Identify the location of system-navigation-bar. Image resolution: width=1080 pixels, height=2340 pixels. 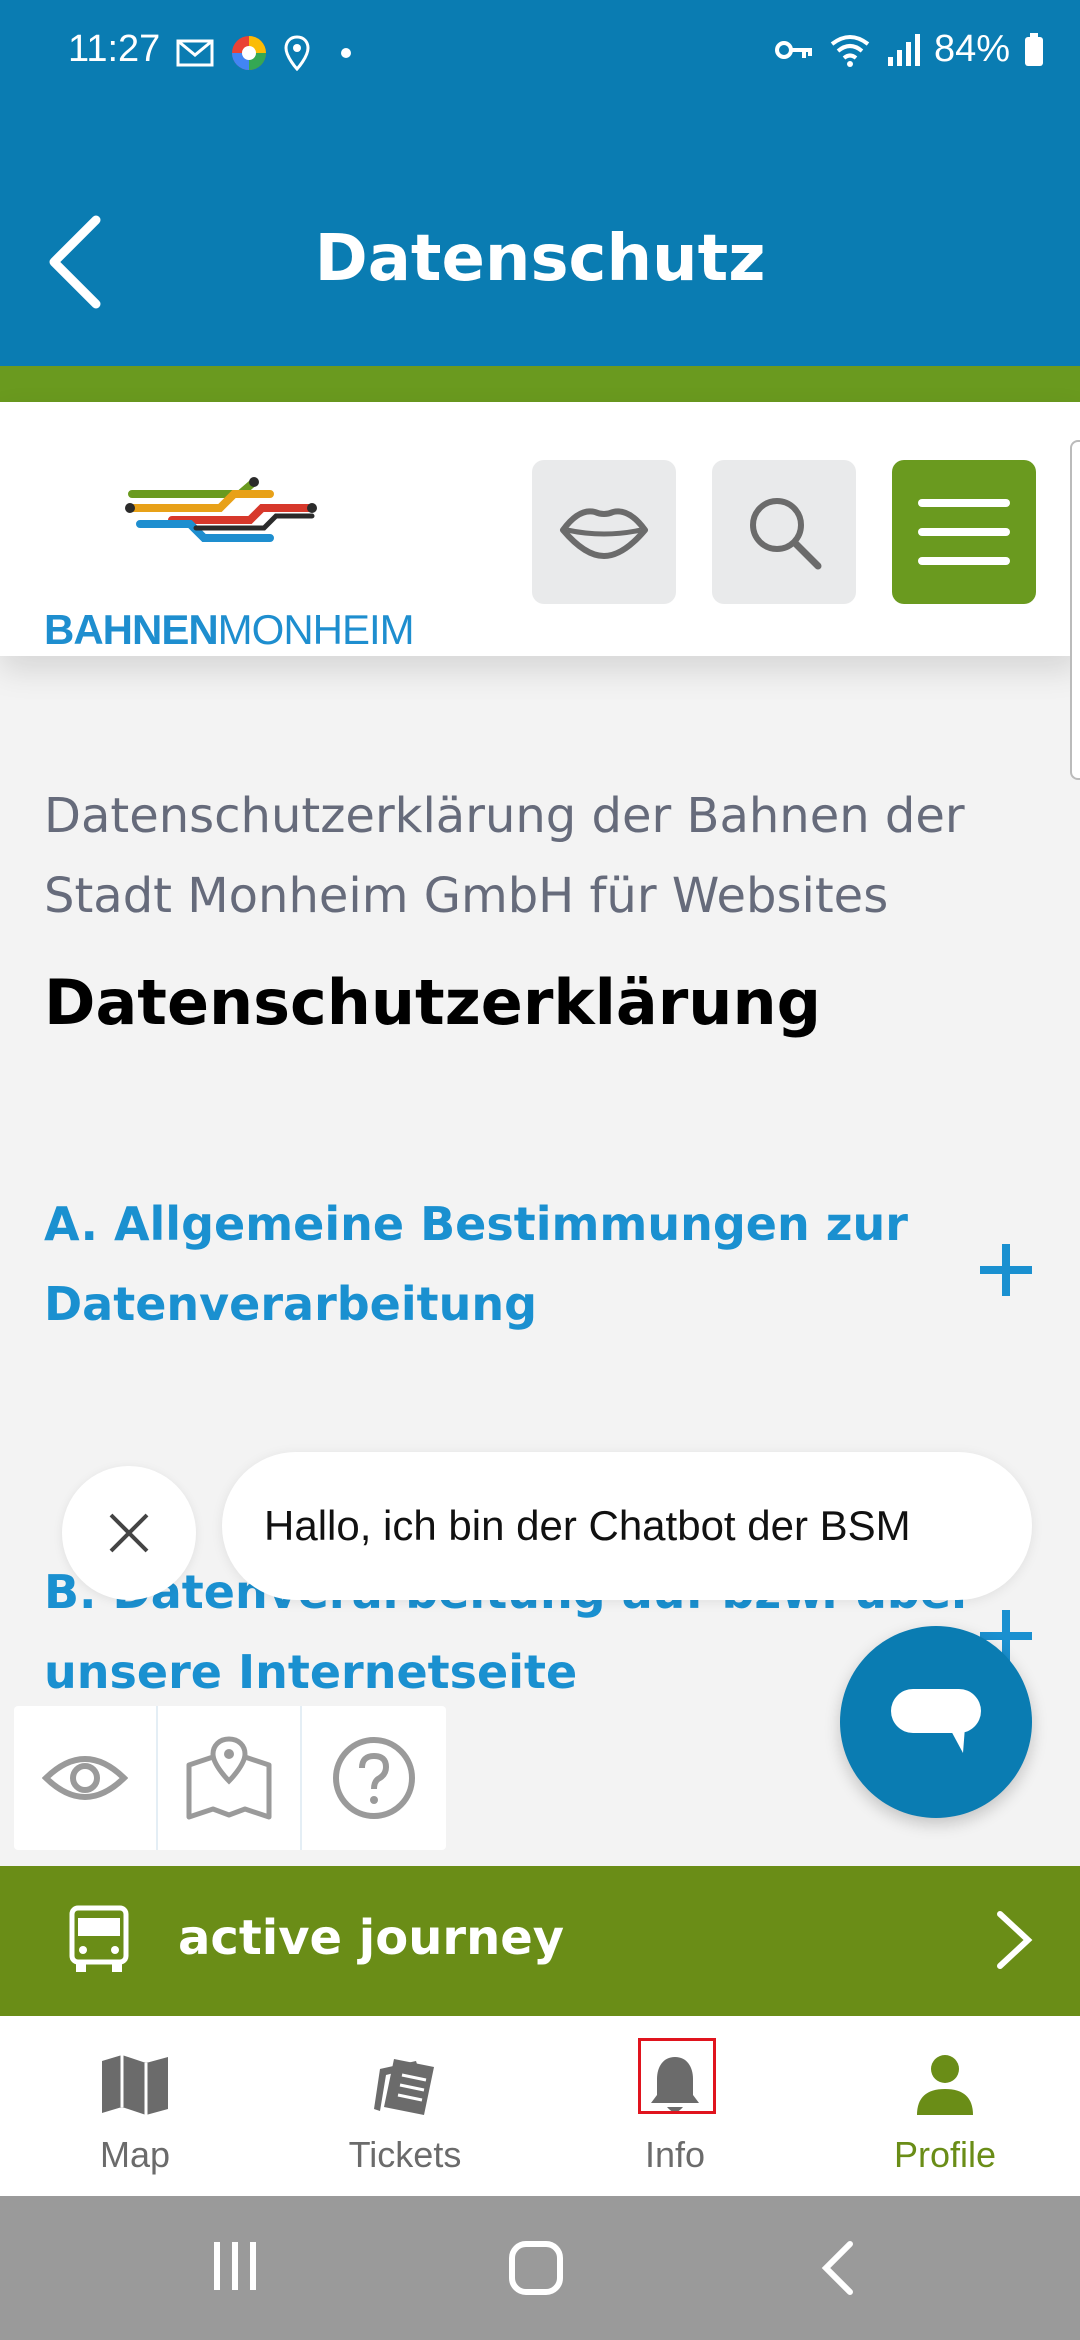
(540, 2268).